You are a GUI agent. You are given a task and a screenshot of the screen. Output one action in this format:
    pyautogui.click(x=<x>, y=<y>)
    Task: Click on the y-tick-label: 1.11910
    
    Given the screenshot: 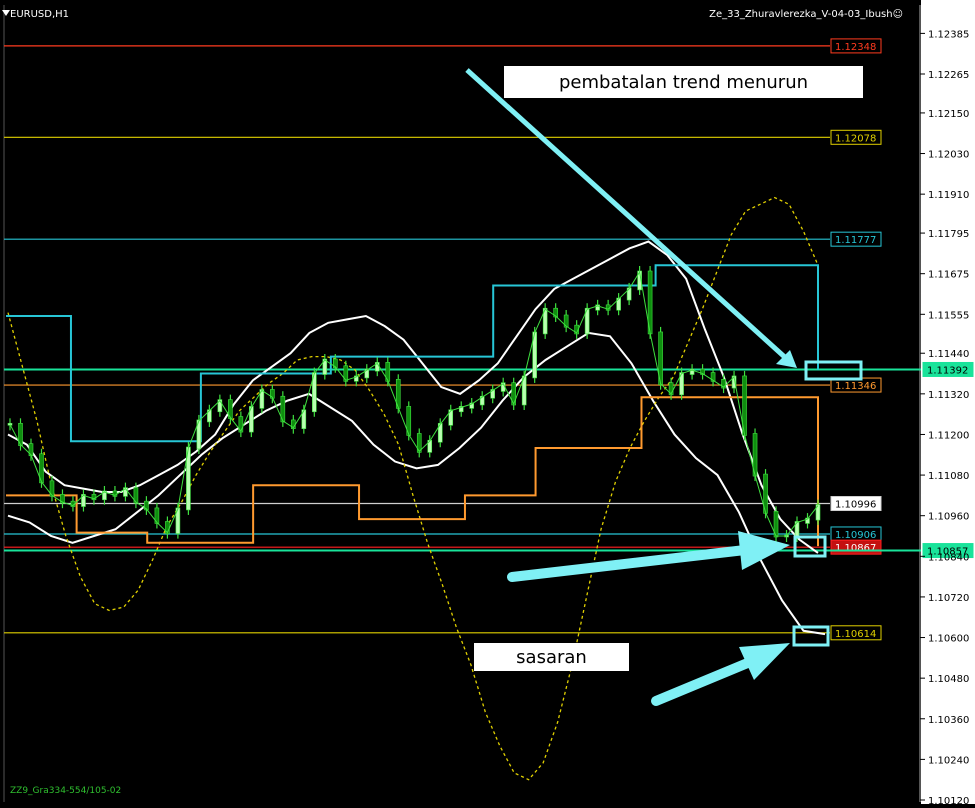 What is the action you would take?
    pyautogui.click(x=948, y=195)
    